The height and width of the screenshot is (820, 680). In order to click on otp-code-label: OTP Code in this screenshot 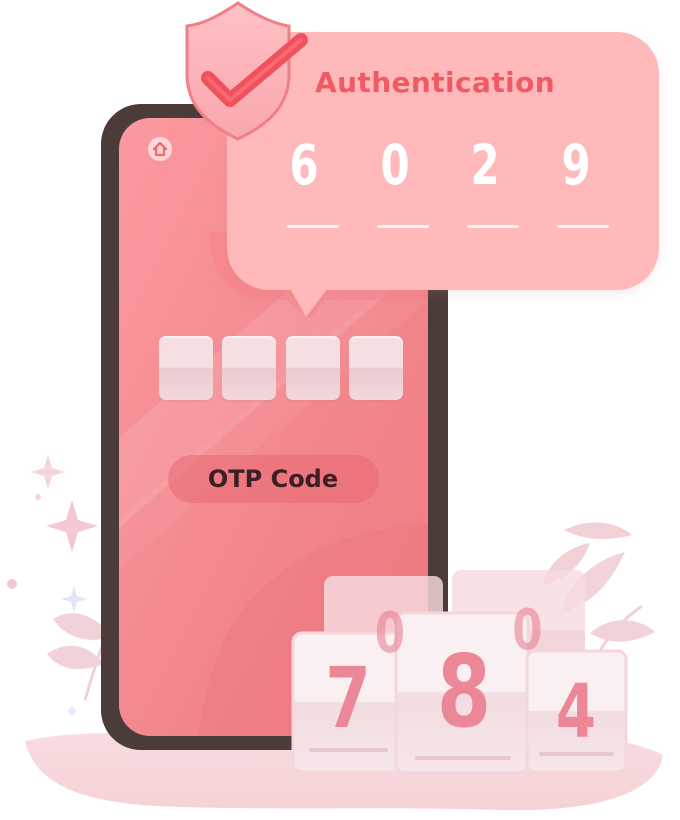, I will do `click(273, 479)`.